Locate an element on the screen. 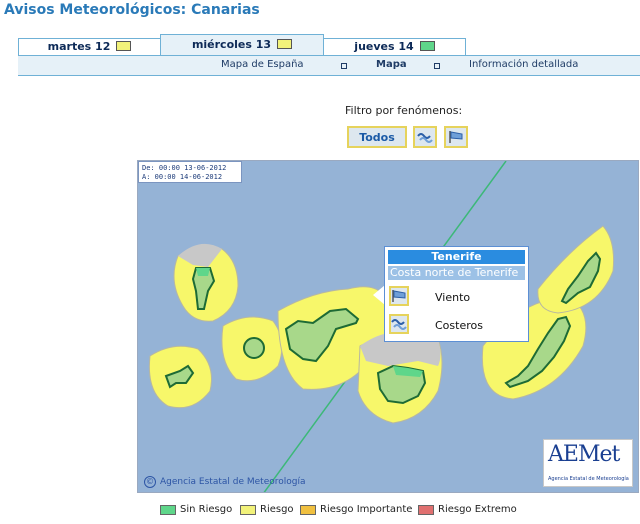 This screenshot has width=640, height=524. zone-la-palma-green is located at coordinates (203, 272).